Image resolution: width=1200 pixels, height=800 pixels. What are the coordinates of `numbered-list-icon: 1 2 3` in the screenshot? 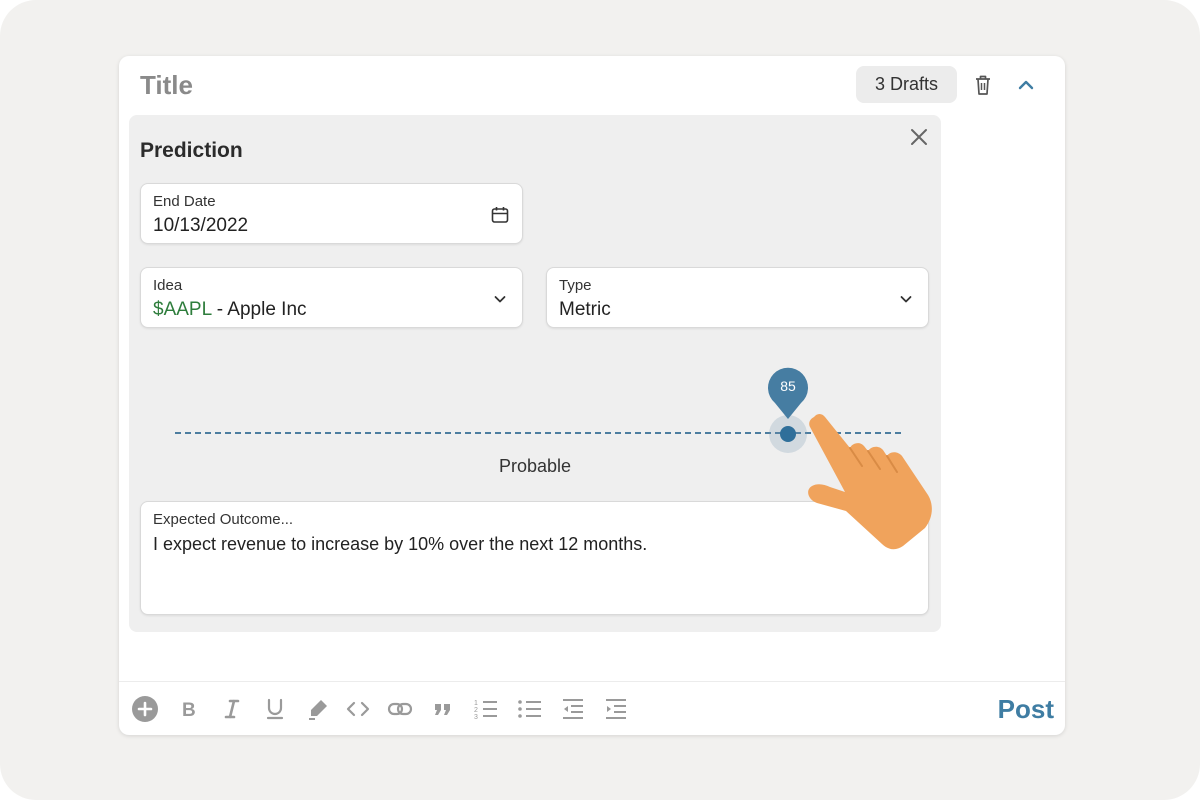 It's located at (486, 709).